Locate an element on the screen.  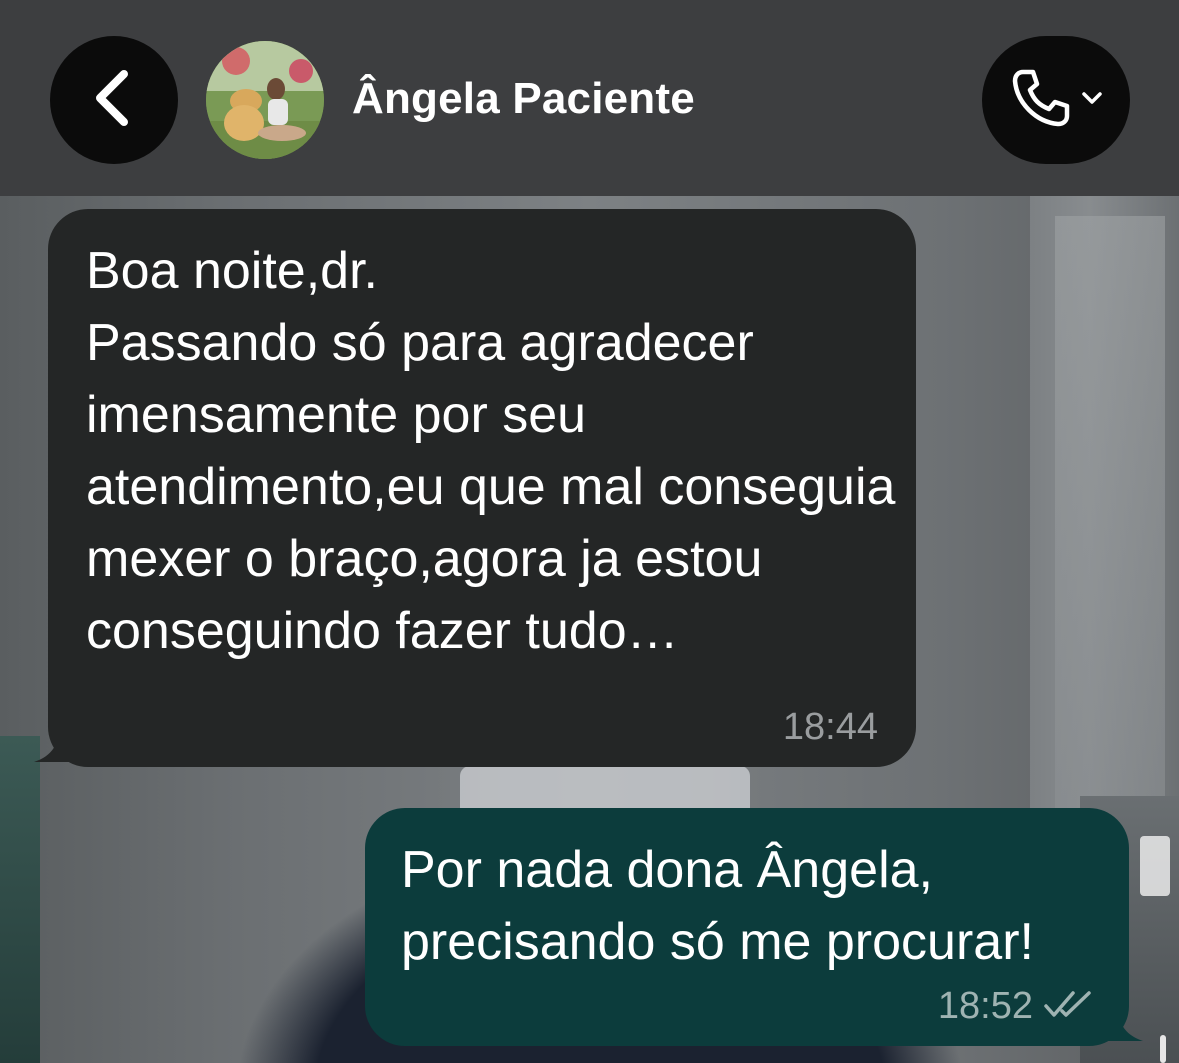
avatar-photo is located at coordinates (265, 100).